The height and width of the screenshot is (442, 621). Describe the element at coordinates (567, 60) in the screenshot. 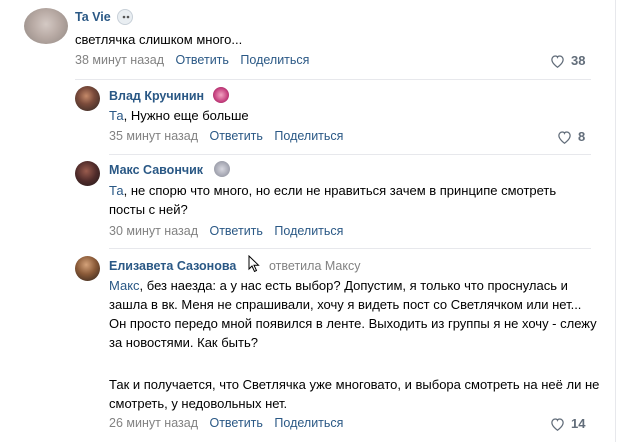

I see `like-button: 38` at that location.